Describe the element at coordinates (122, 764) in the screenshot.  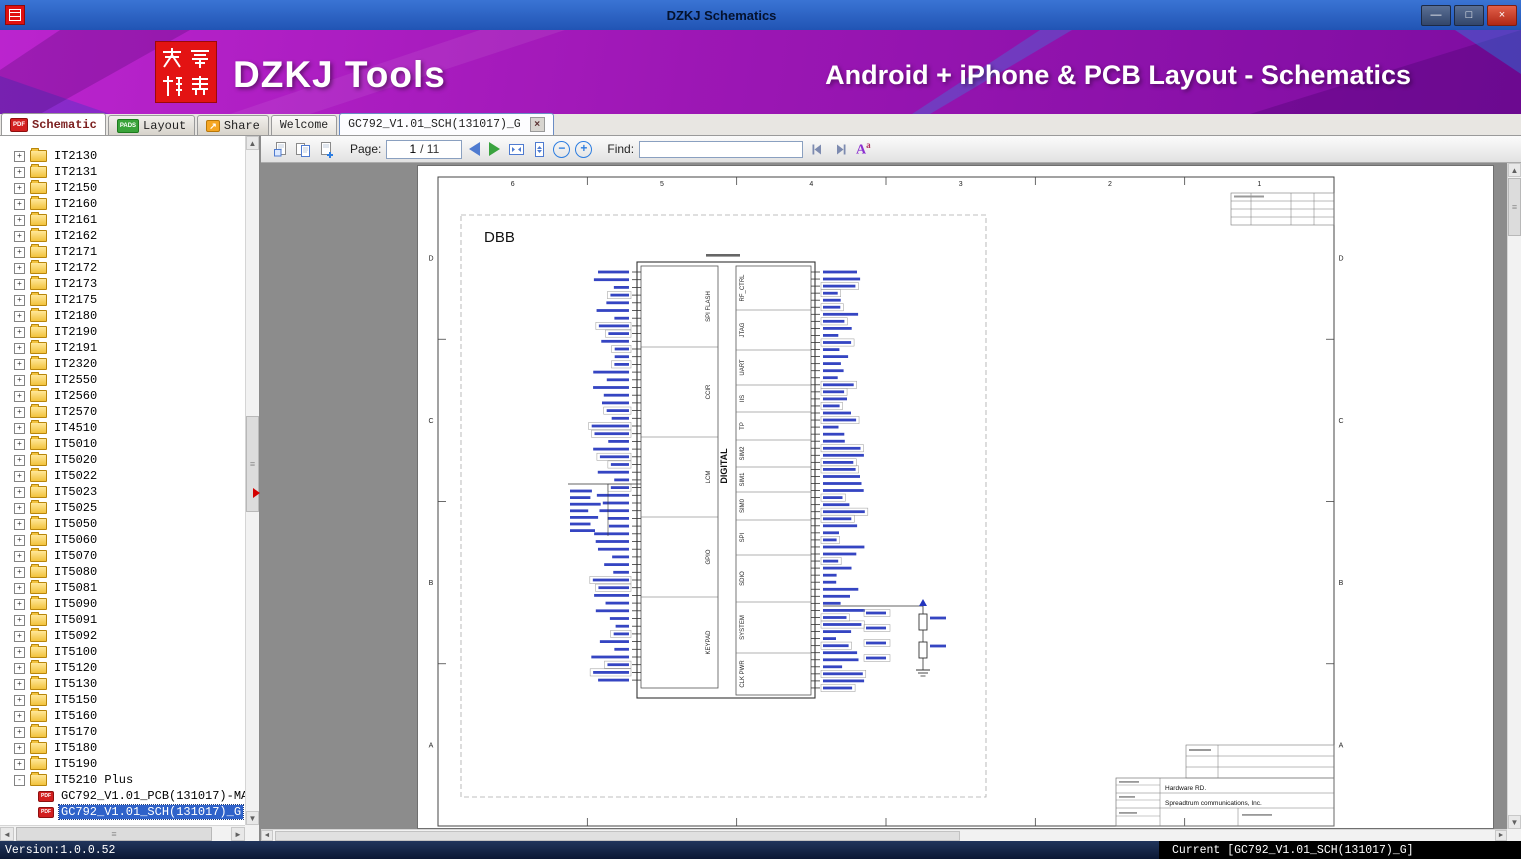
I see `tree-item: + IT5190` at that location.